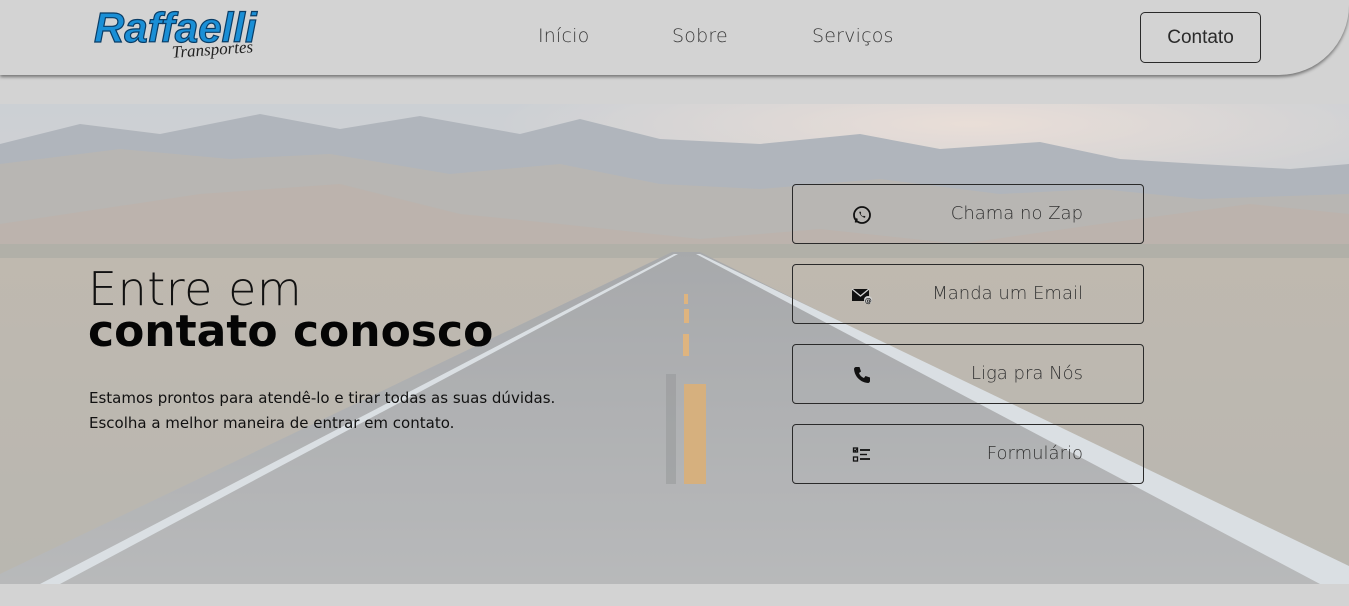  What do you see at coordinates (1026, 373) in the screenshot?
I see `phone-contact-label: Liga pra Nós` at bounding box center [1026, 373].